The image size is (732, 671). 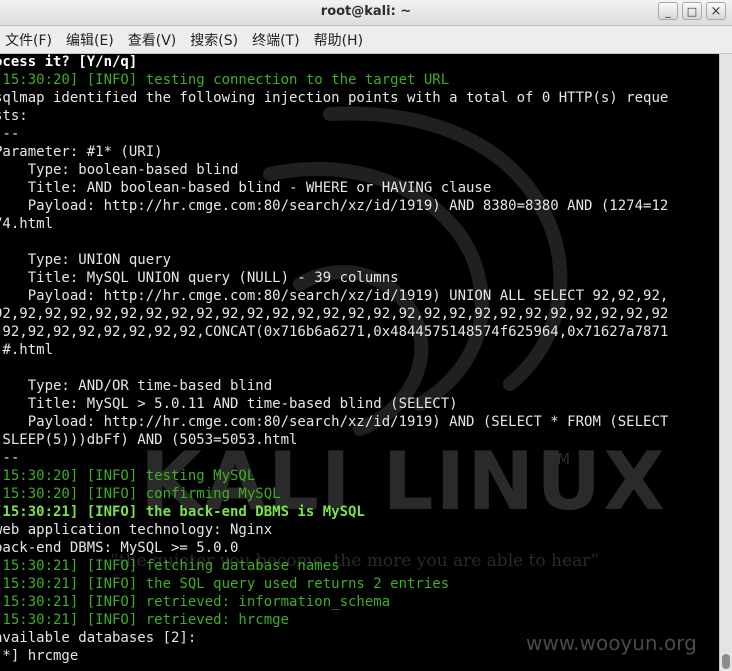 I want to click on menu-file: 文件(F), so click(x=30, y=40).